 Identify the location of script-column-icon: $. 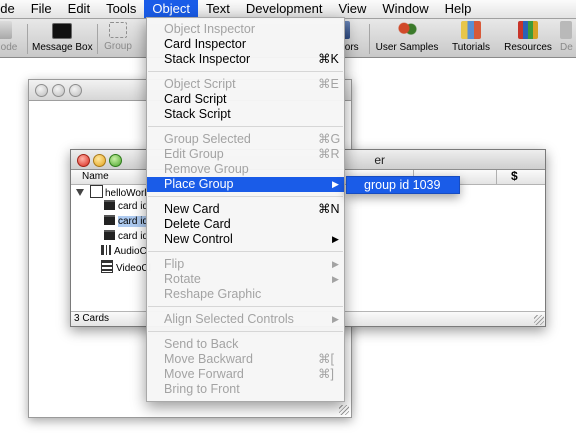
(514, 176).